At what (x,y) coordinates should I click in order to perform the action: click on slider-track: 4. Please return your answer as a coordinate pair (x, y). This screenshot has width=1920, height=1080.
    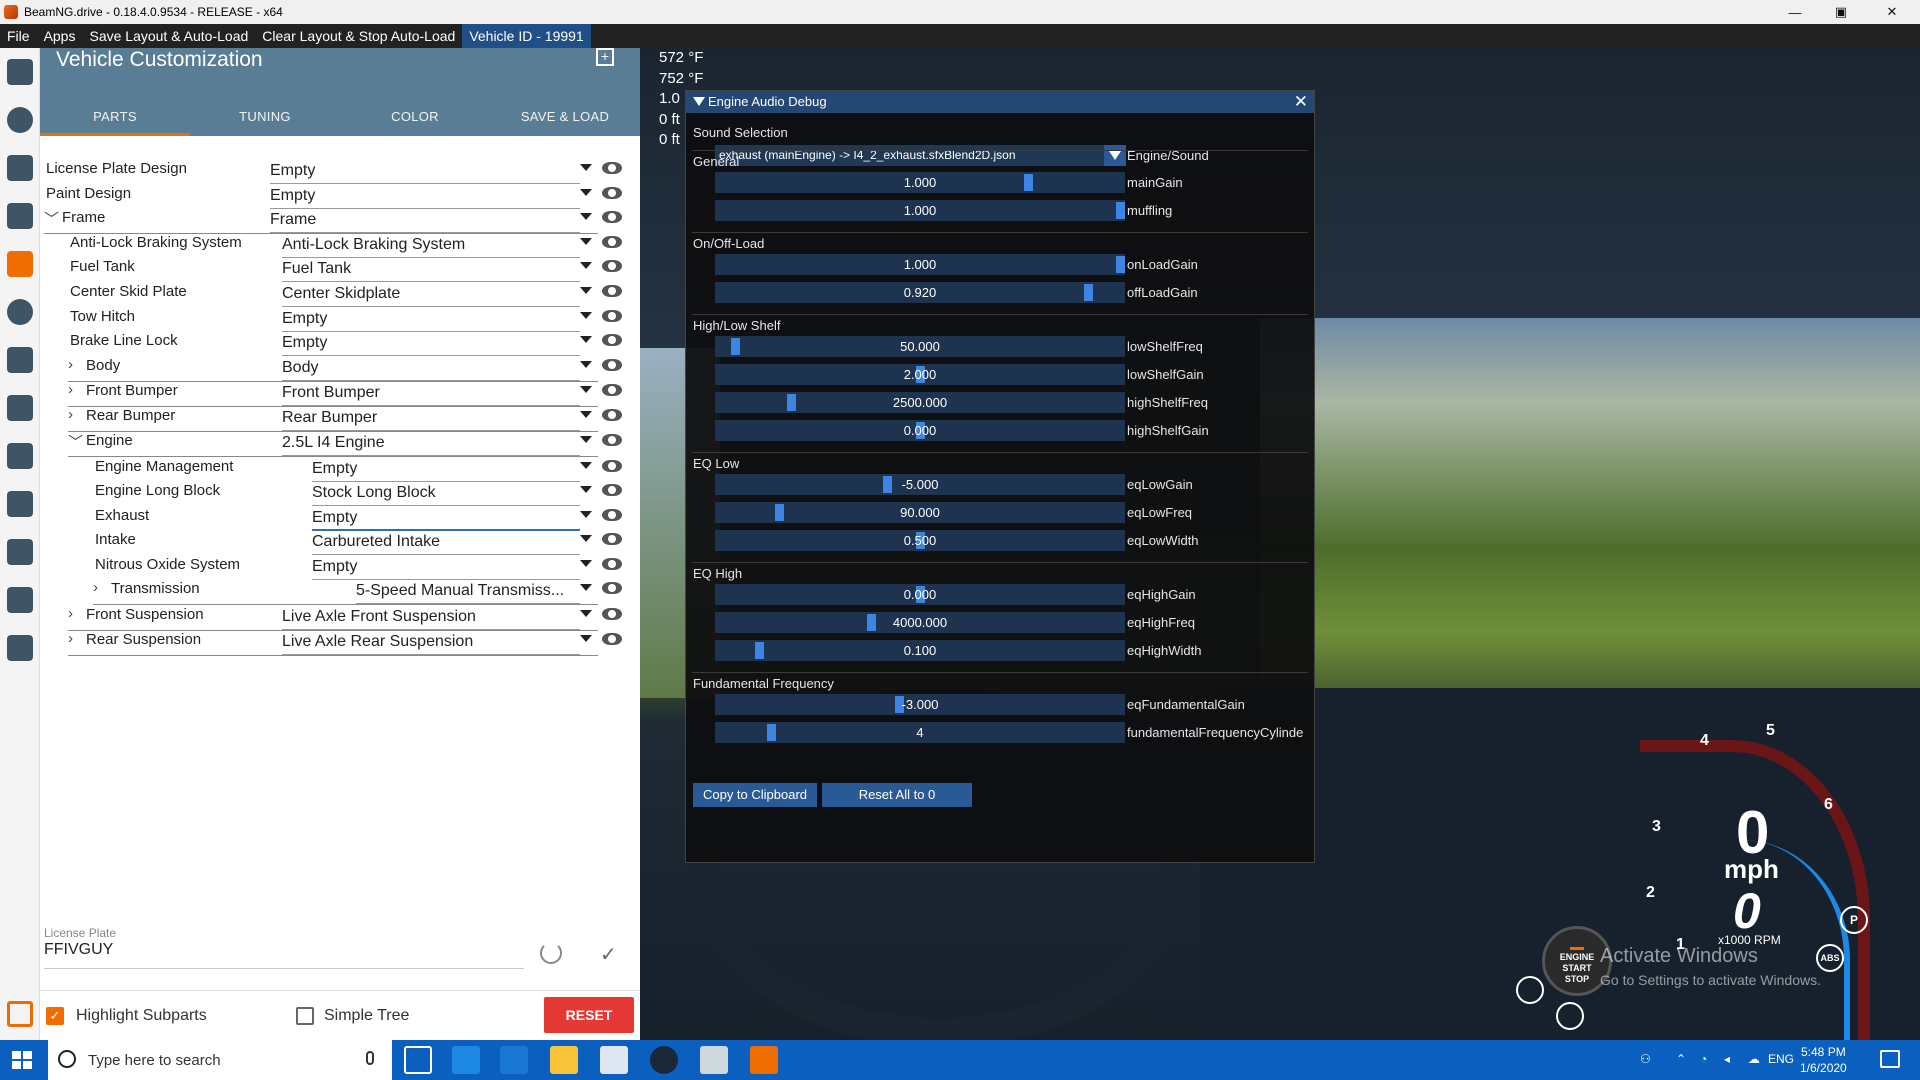
    Looking at the image, I should click on (920, 732).